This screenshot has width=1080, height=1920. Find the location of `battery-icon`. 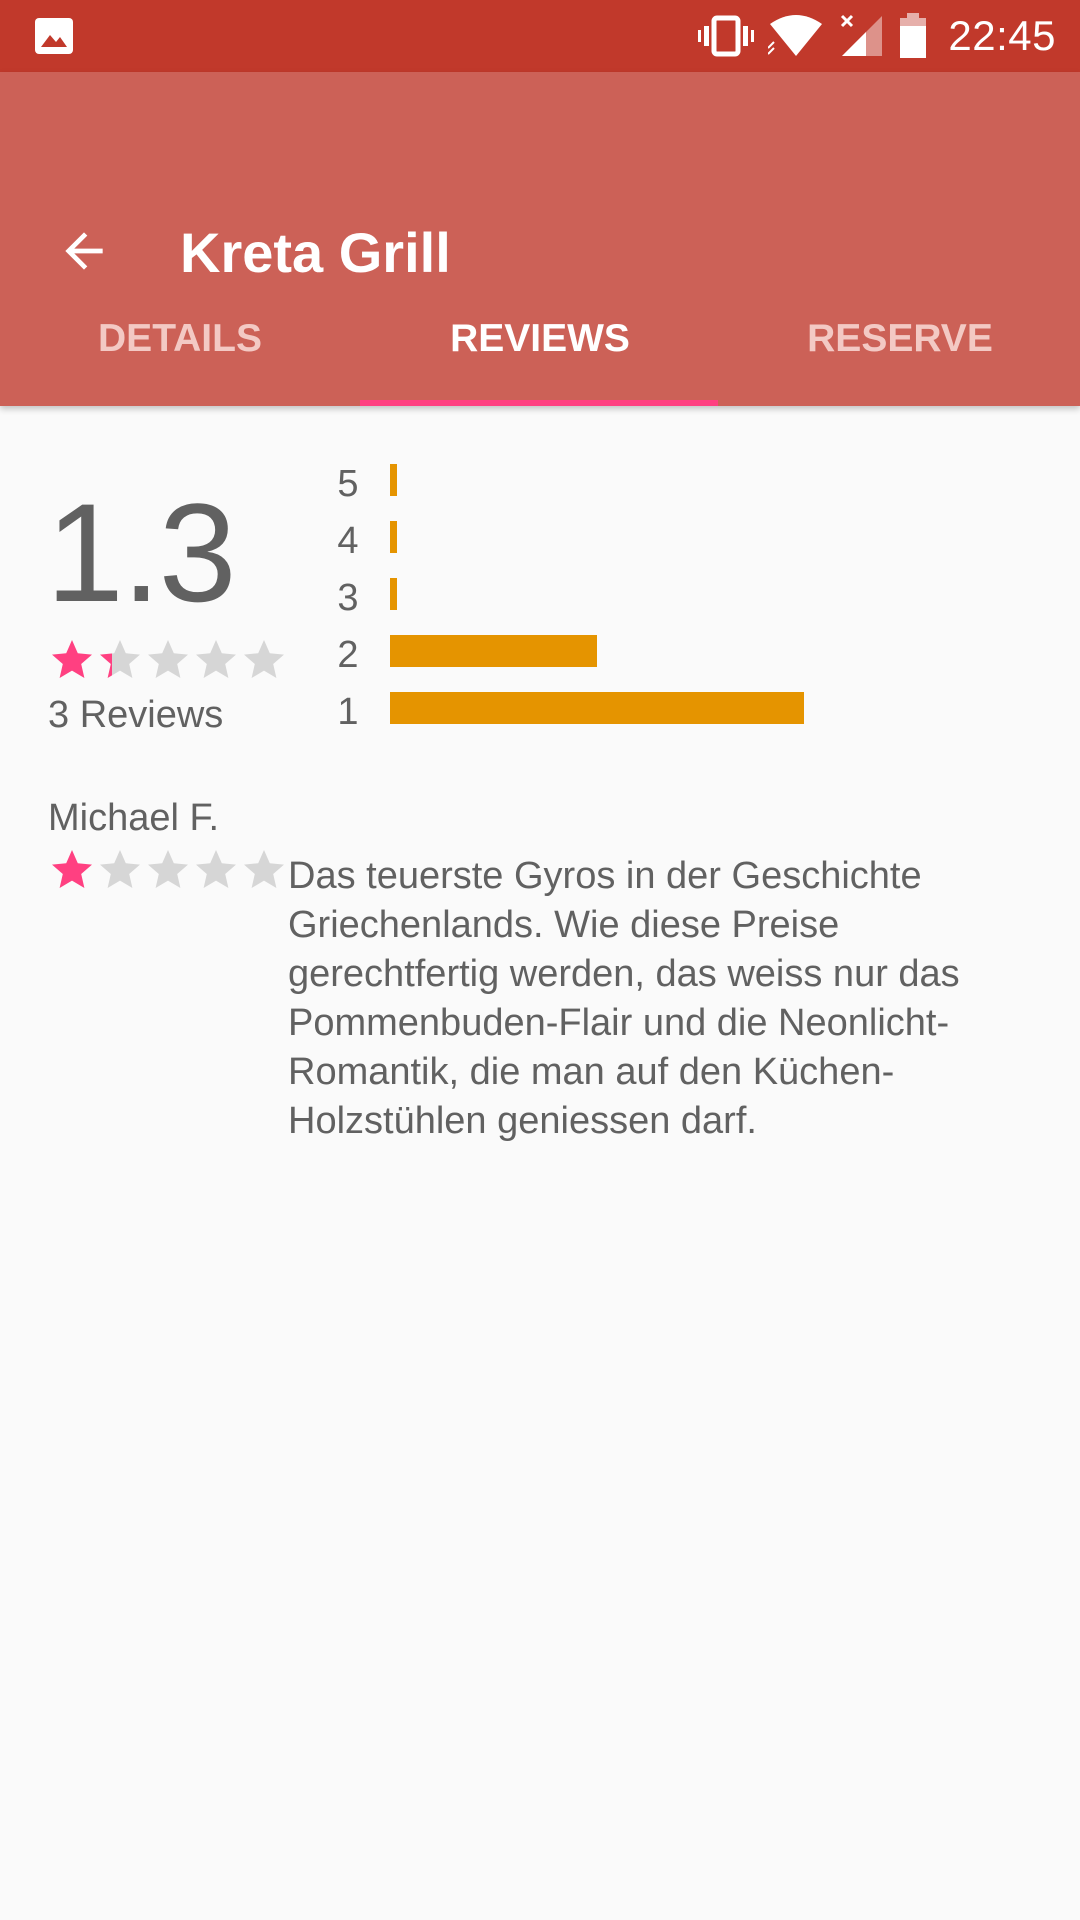

battery-icon is located at coordinates (913, 35).